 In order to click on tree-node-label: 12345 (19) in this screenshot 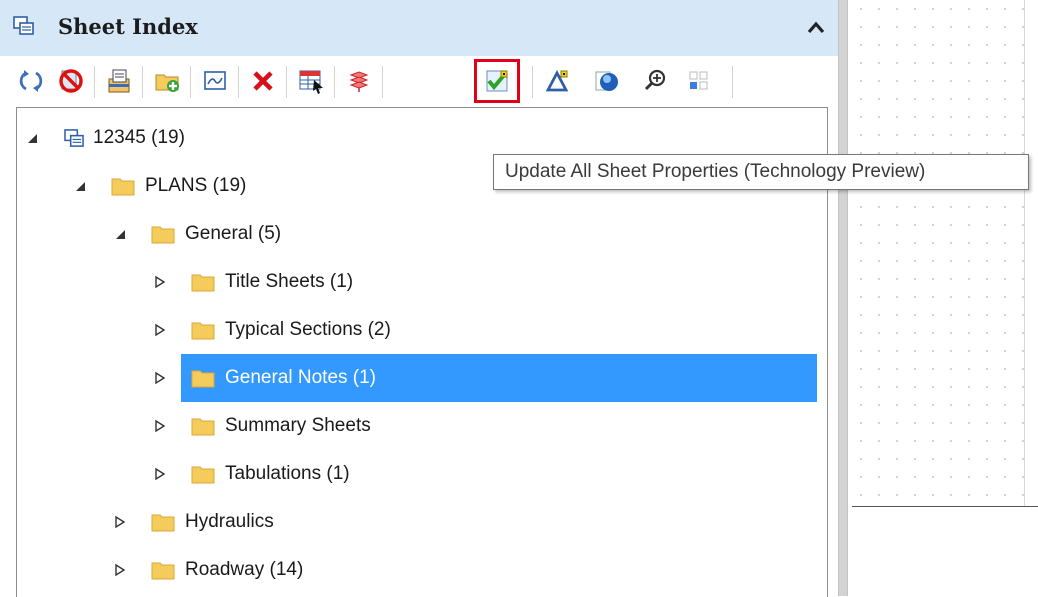, I will do `click(139, 137)`.